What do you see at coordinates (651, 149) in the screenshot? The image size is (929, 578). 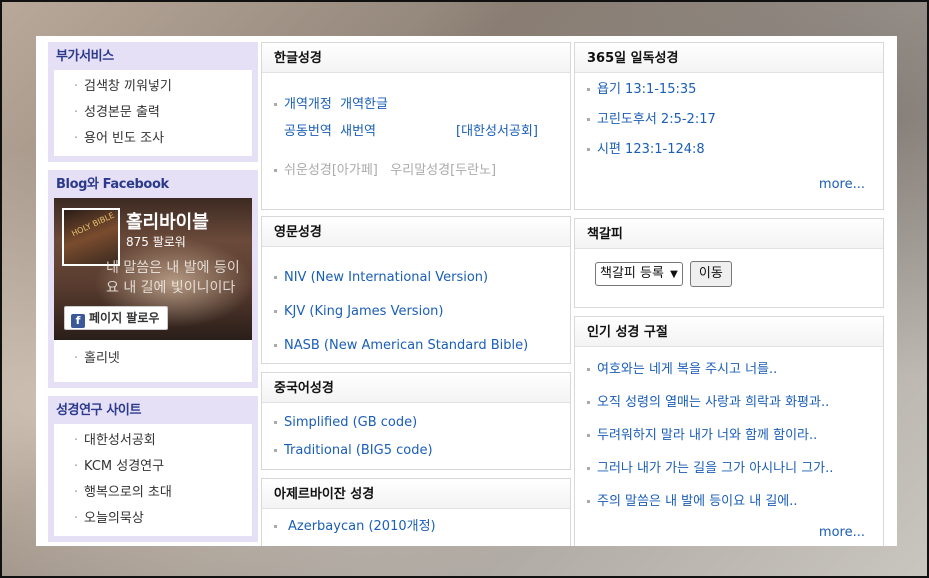 I see `link-reading-psalms: 시편 123:1-124:8` at bounding box center [651, 149].